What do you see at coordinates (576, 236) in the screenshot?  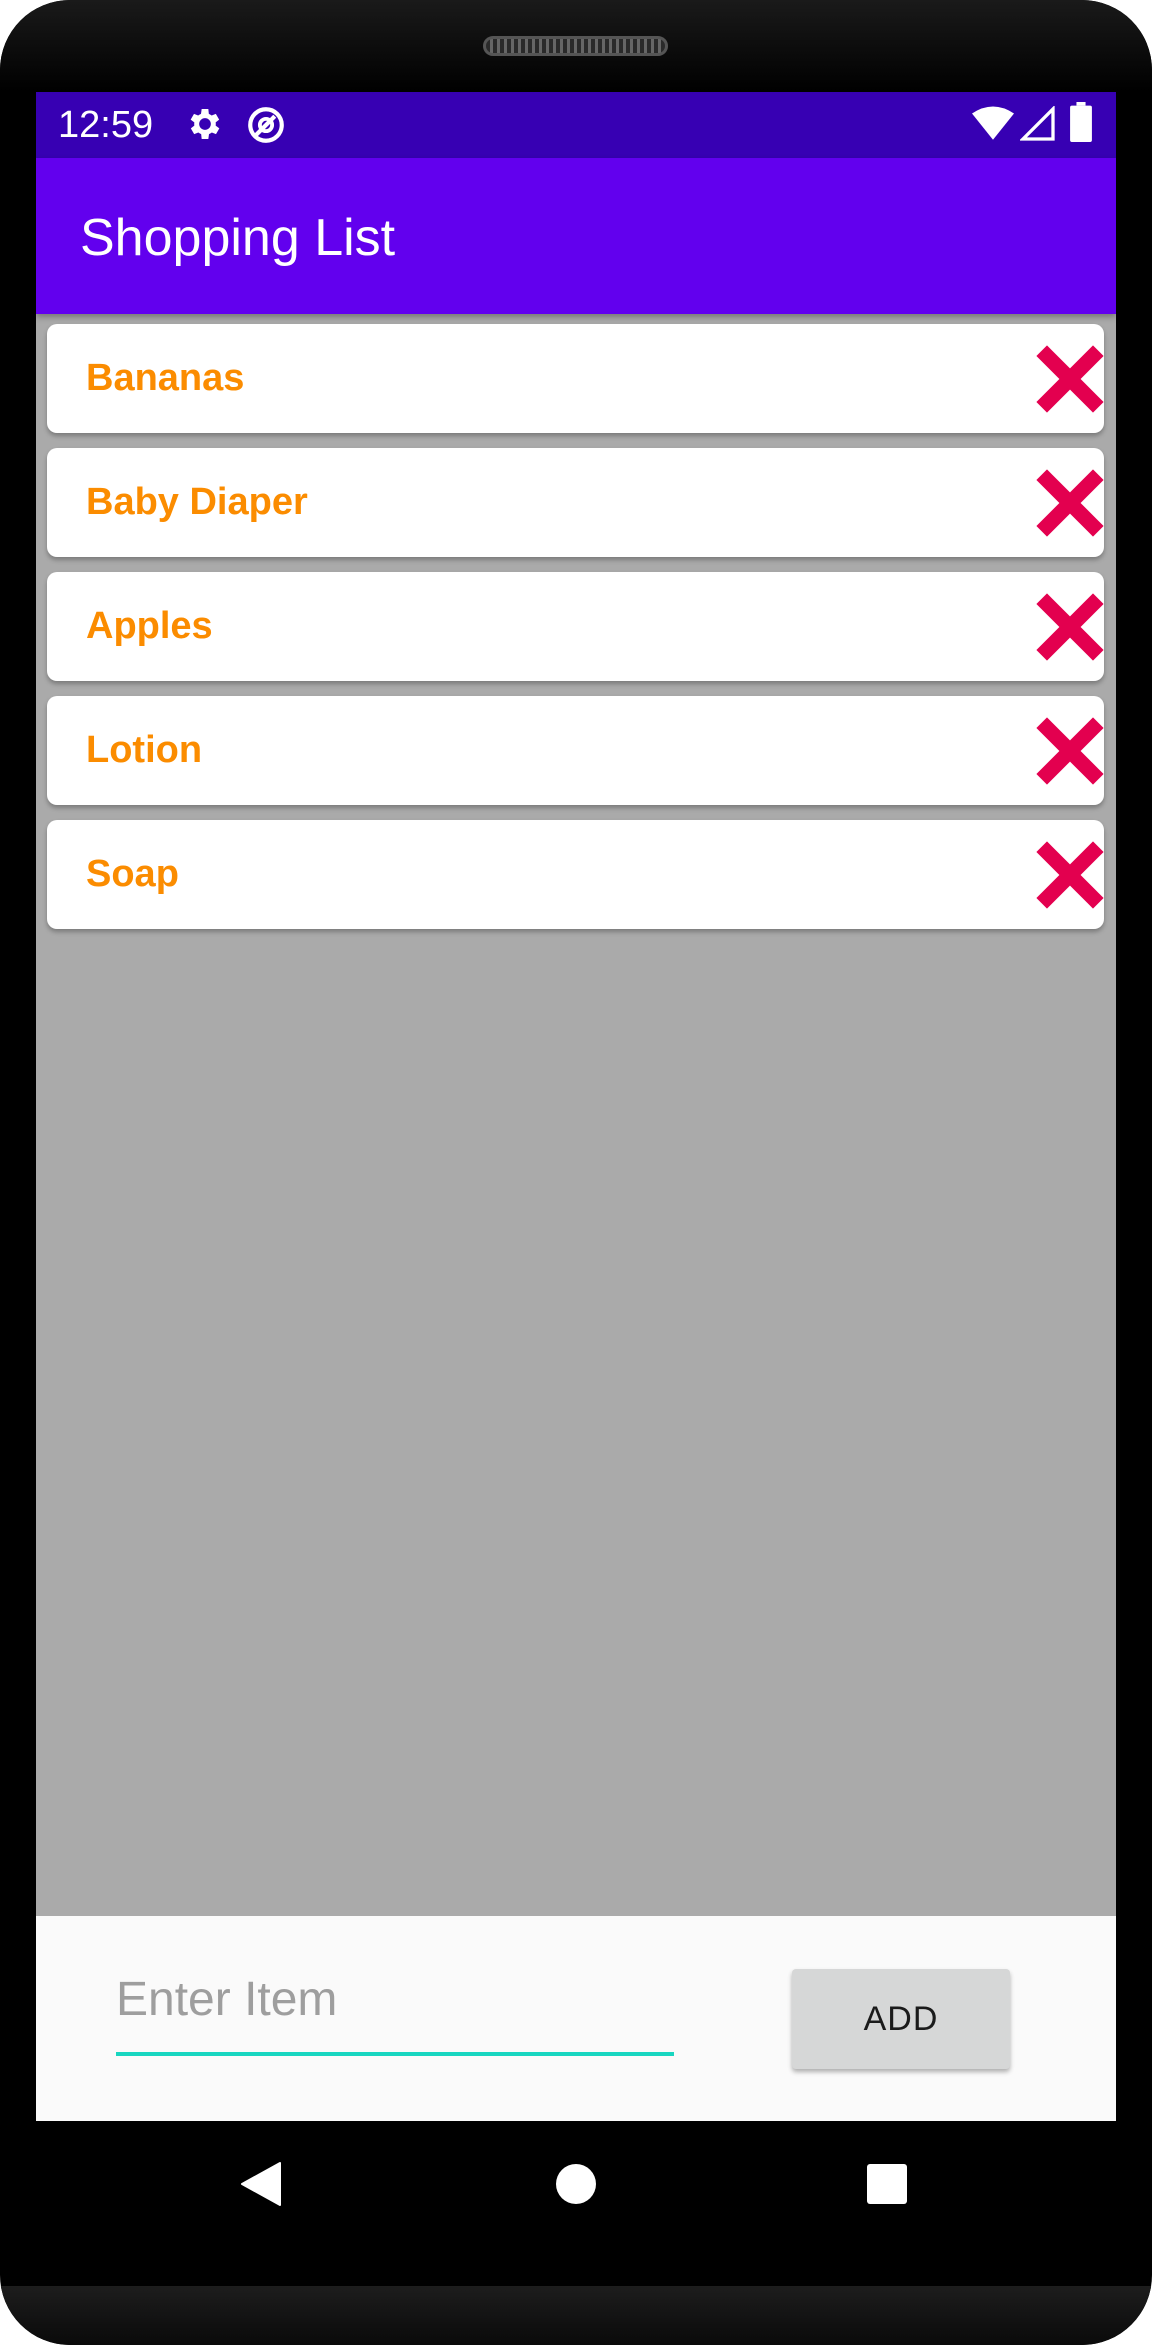 I see `app-bar: Shopping List` at bounding box center [576, 236].